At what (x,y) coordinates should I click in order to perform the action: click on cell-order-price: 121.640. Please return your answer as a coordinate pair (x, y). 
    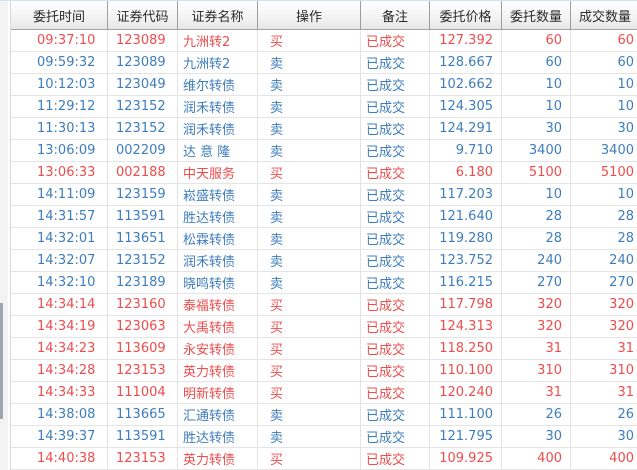
    Looking at the image, I should click on (466, 216).